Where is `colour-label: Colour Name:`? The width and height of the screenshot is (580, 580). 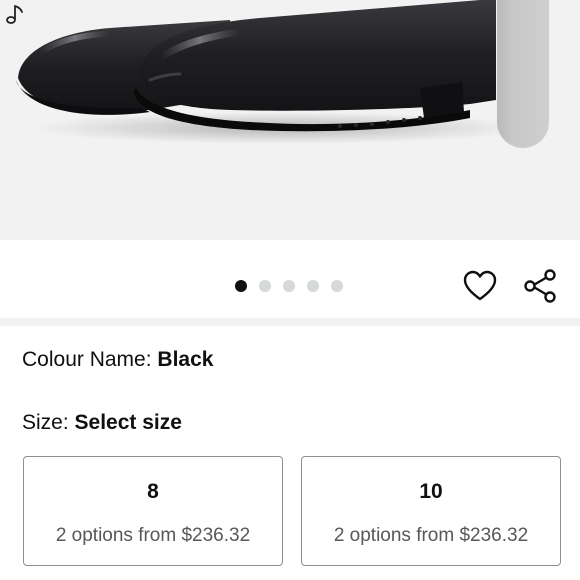 colour-label: Colour Name: is located at coordinates (87, 359).